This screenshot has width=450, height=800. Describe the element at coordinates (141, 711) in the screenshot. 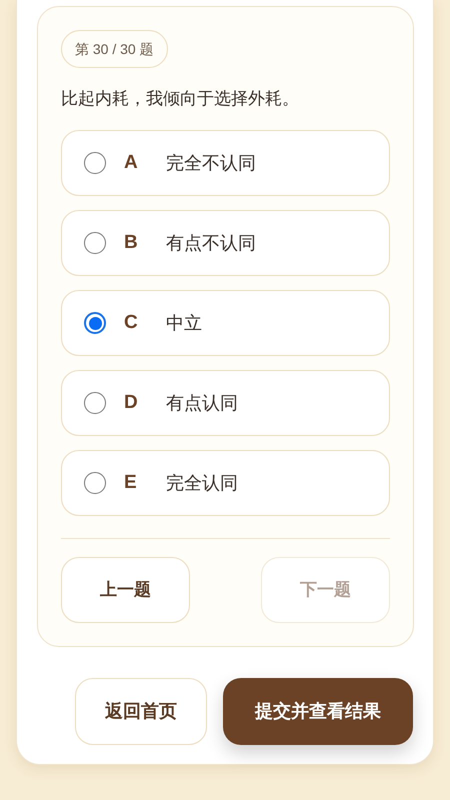

I see `home-button: 返回首页` at that location.